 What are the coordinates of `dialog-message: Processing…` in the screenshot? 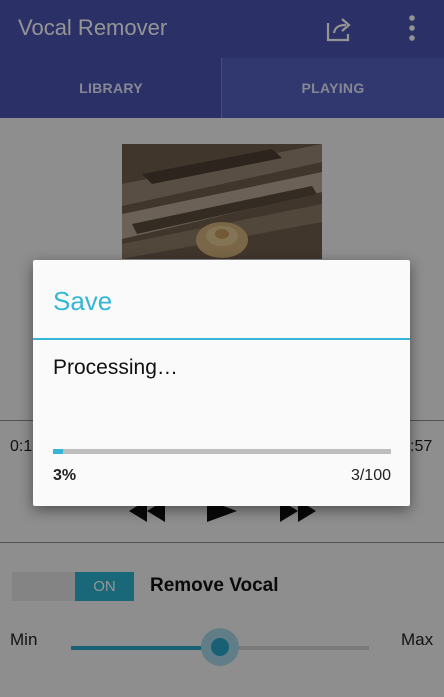 It's located at (115, 367).